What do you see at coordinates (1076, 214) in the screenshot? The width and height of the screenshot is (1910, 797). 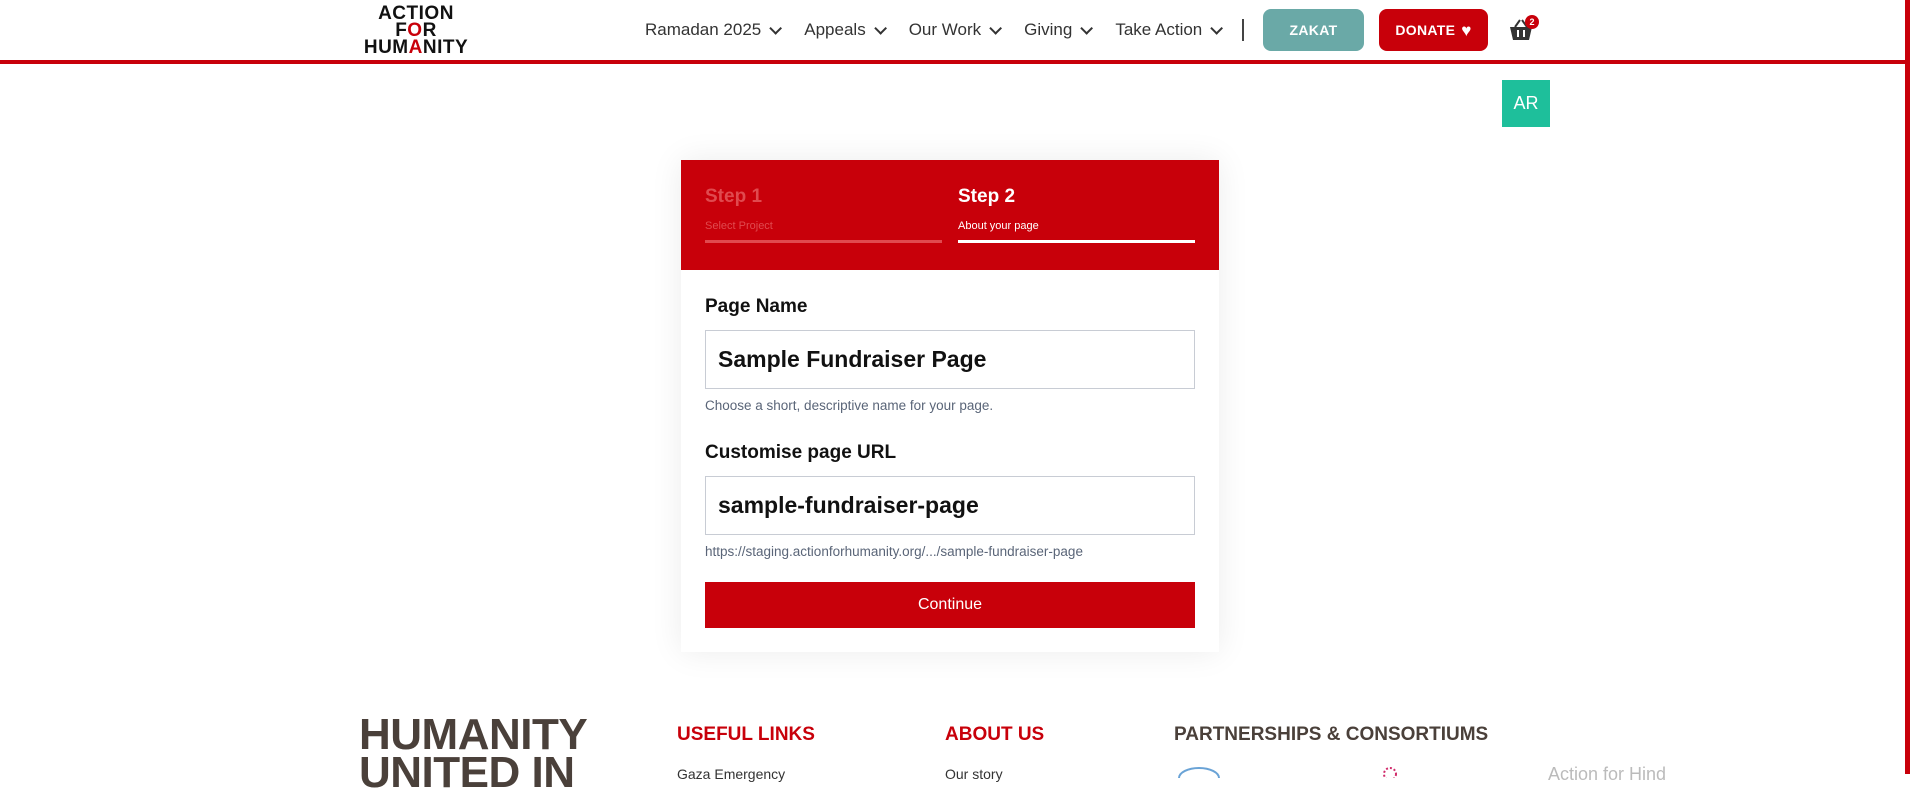 I see `step-2: Step 2 About your page` at bounding box center [1076, 214].